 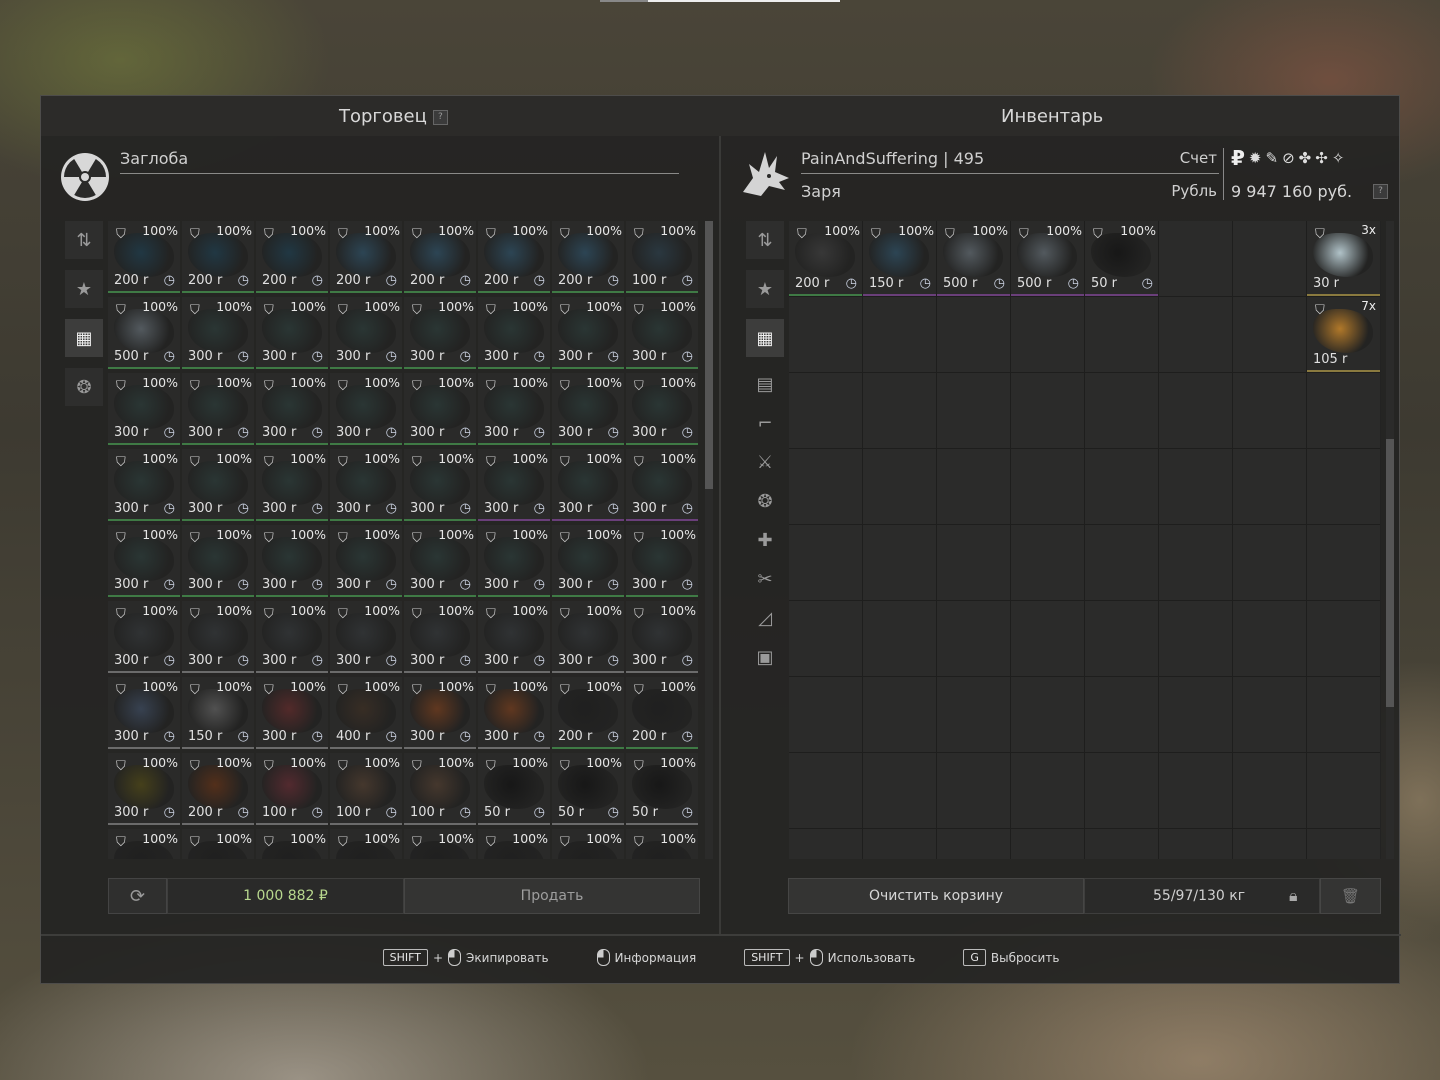 What do you see at coordinates (1293, 896) in the screenshot?
I see `lock-icon: 🔒︎` at bounding box center [1293, 896].